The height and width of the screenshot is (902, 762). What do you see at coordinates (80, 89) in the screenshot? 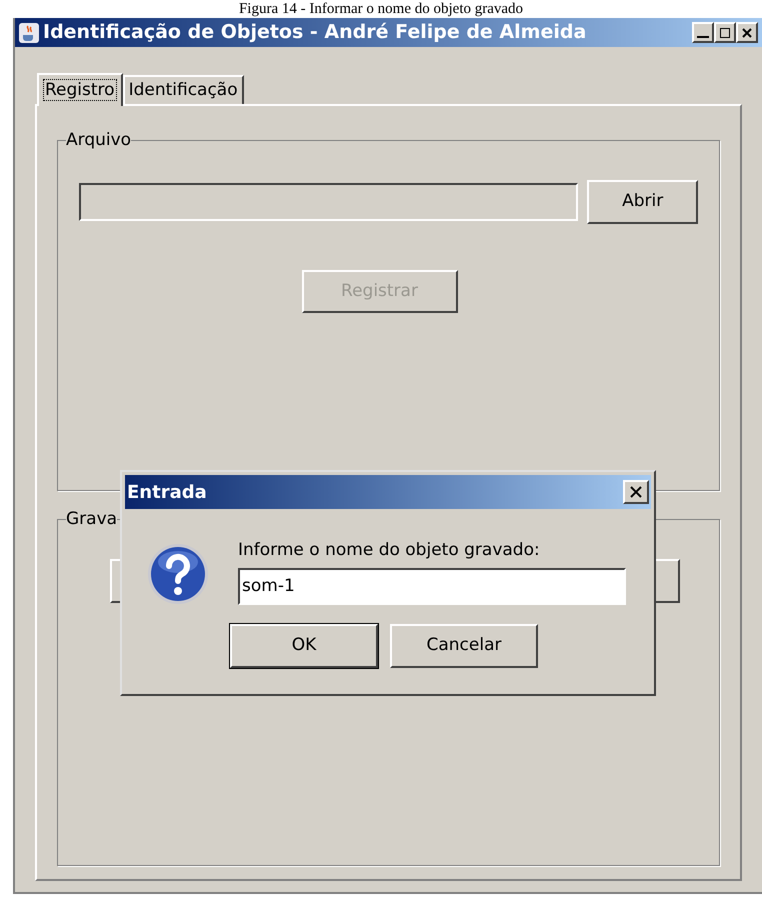
I see `tab: Registro` at bounding box center [80, 89].